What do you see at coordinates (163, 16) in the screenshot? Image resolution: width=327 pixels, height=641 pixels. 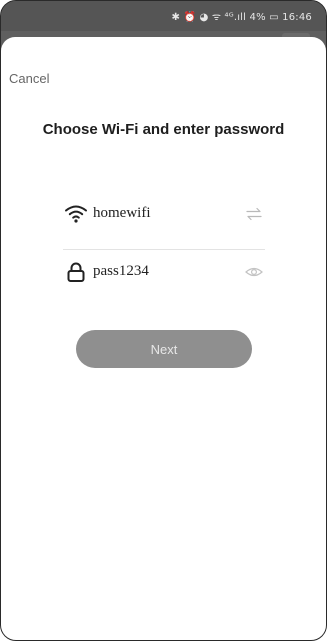 I see `status-bar: ✱ ⏰ ◕ ᯤ ⁴ᴳ.ıll 4% ▭ 16:46` at bounding box center [163, 16].